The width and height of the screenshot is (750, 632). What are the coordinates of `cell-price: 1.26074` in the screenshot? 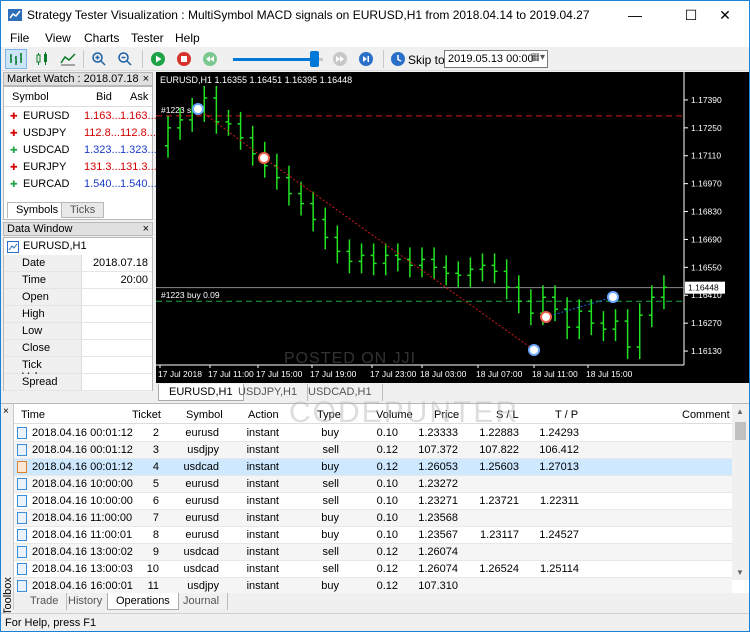 It's located at (438, 552).